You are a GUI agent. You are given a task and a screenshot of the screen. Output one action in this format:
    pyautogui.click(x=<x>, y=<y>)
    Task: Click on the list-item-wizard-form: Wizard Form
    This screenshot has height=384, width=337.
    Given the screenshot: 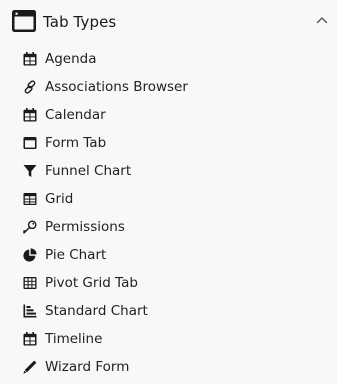 What is the action you would take?
    pyautogui.click(x=168, y=368)
    